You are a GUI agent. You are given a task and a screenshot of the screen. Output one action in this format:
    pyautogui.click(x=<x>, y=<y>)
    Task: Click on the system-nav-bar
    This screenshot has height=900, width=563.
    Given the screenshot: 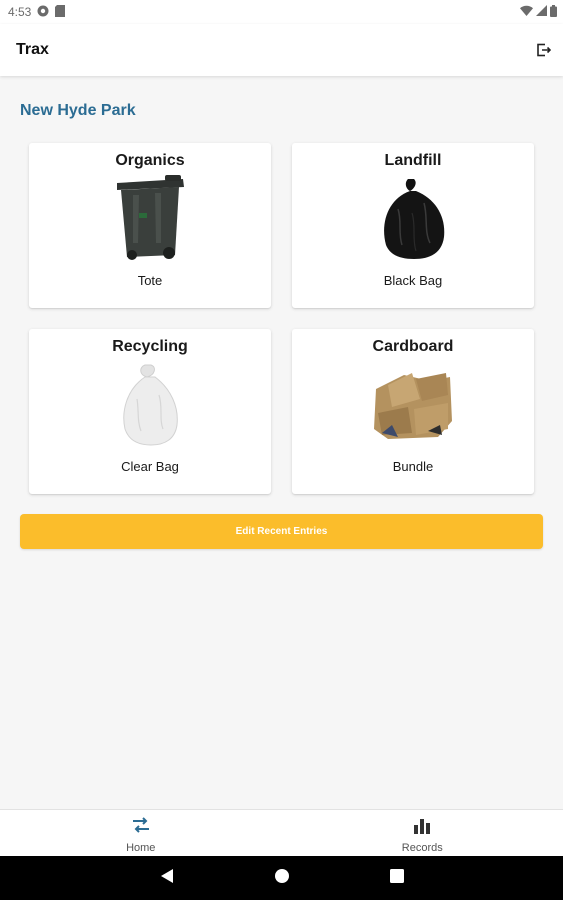 What is the action you would take?
    pyautogui.click(x=281, y=878)
    